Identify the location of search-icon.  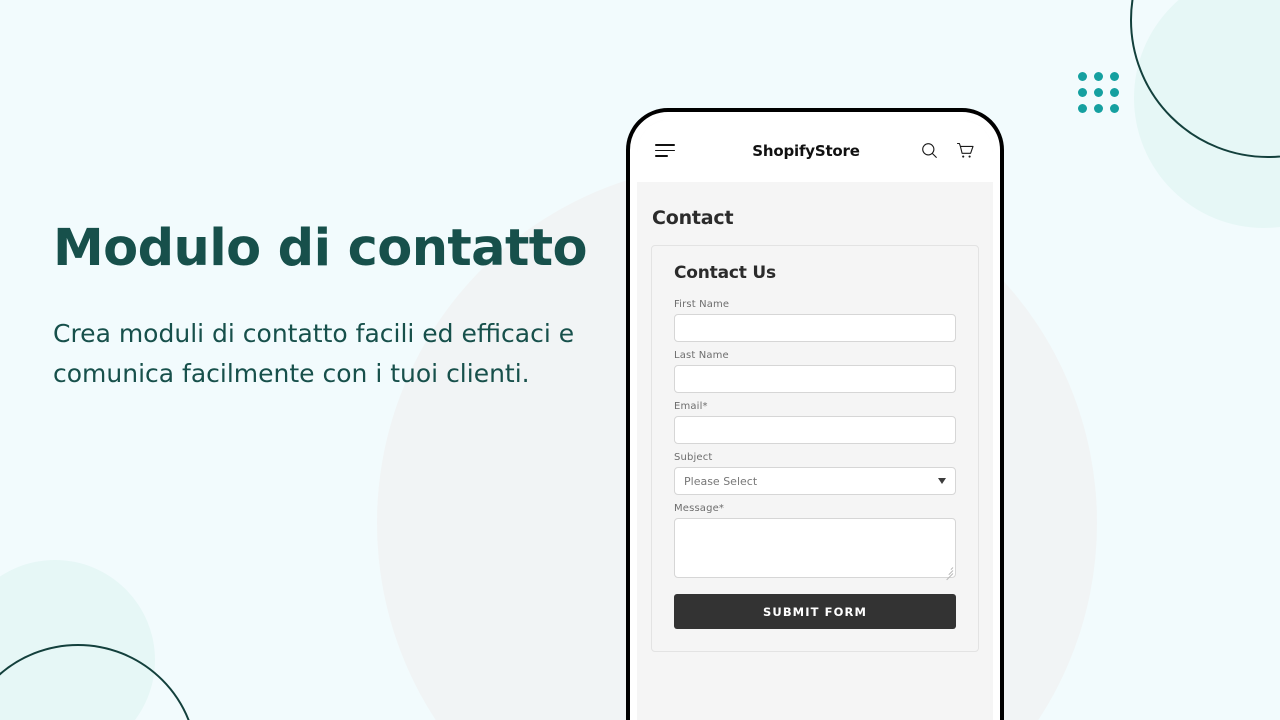
(929, 150).